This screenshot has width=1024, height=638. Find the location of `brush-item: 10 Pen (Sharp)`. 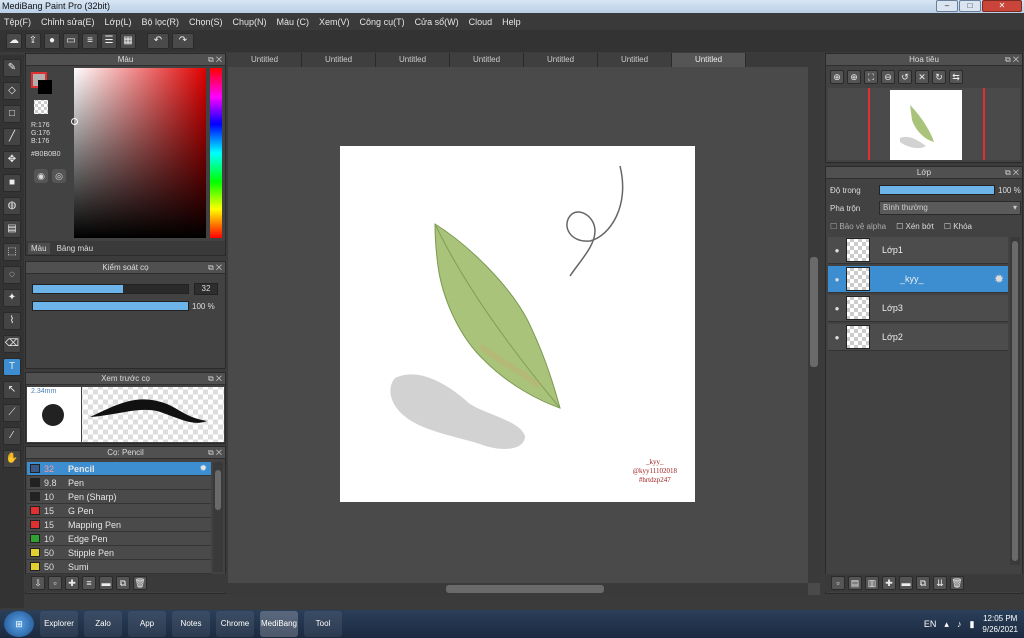

brush-item: 10 Pen (Sharp) is located at coordinates (119, 497).